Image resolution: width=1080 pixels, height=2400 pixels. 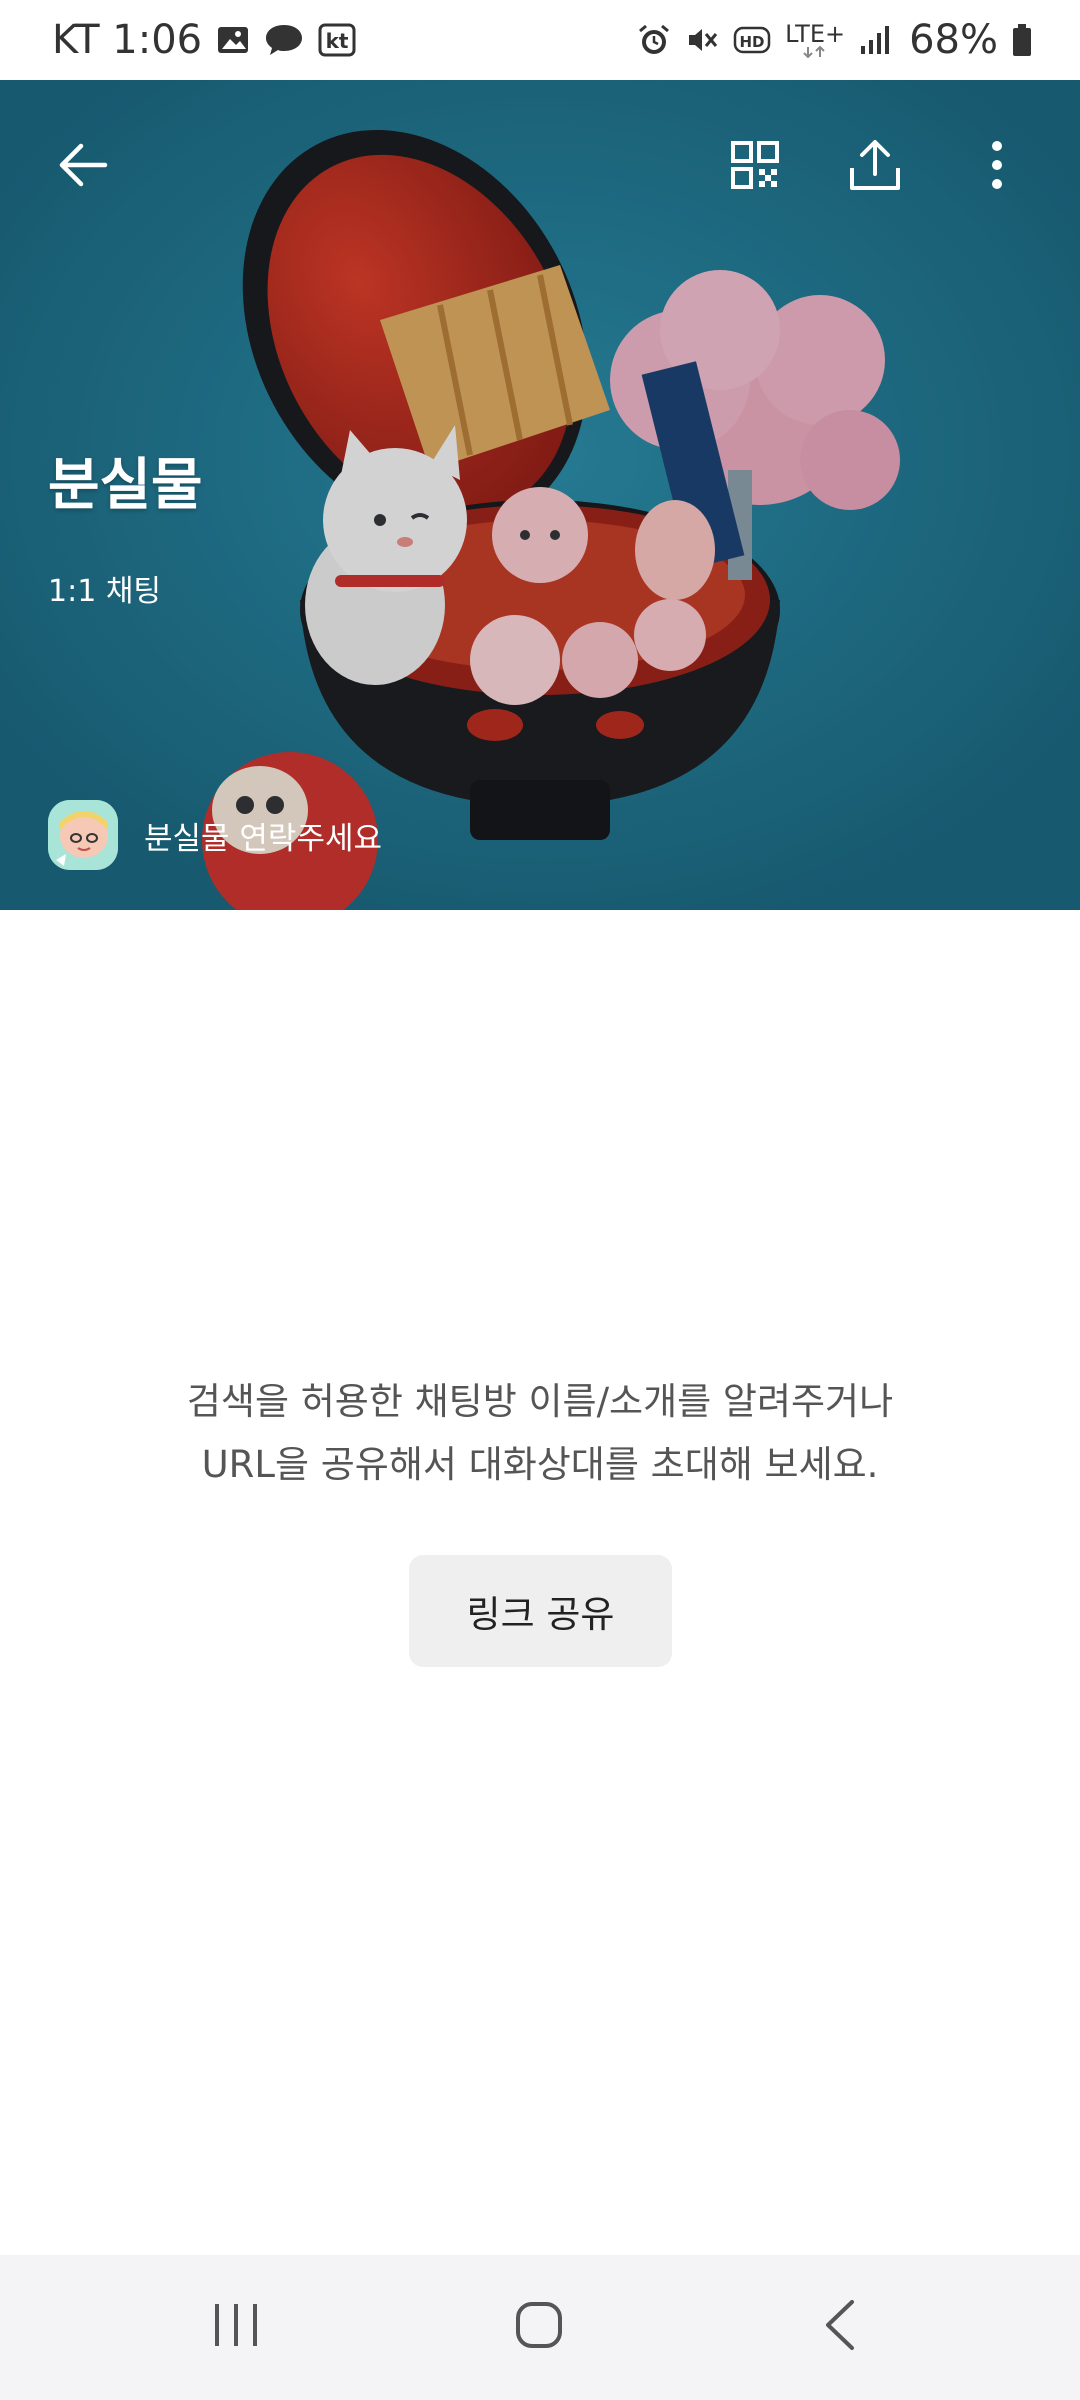 I want to click on more-vertical-icon, so click(x=997, y=165).